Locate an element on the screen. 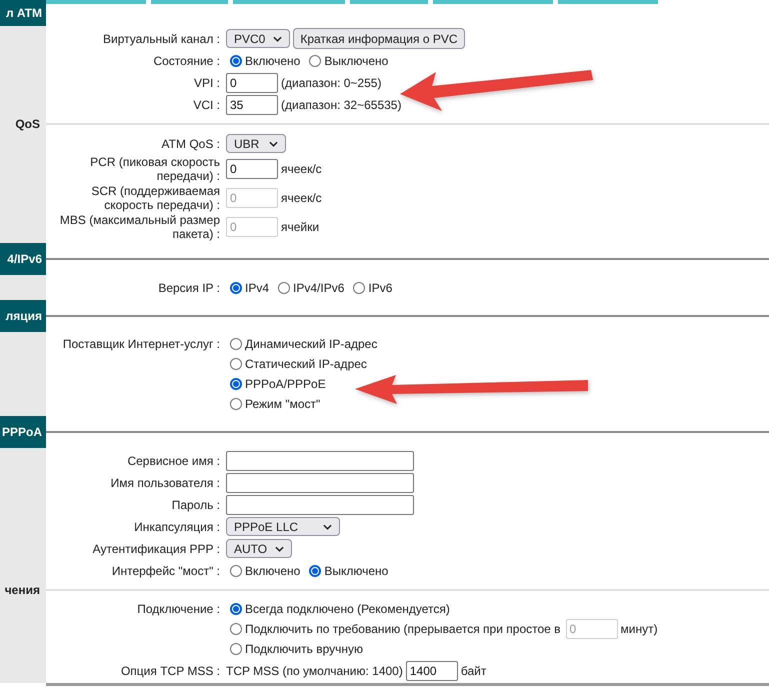  field-label: Состояние : is located at coordinates (186, 61).